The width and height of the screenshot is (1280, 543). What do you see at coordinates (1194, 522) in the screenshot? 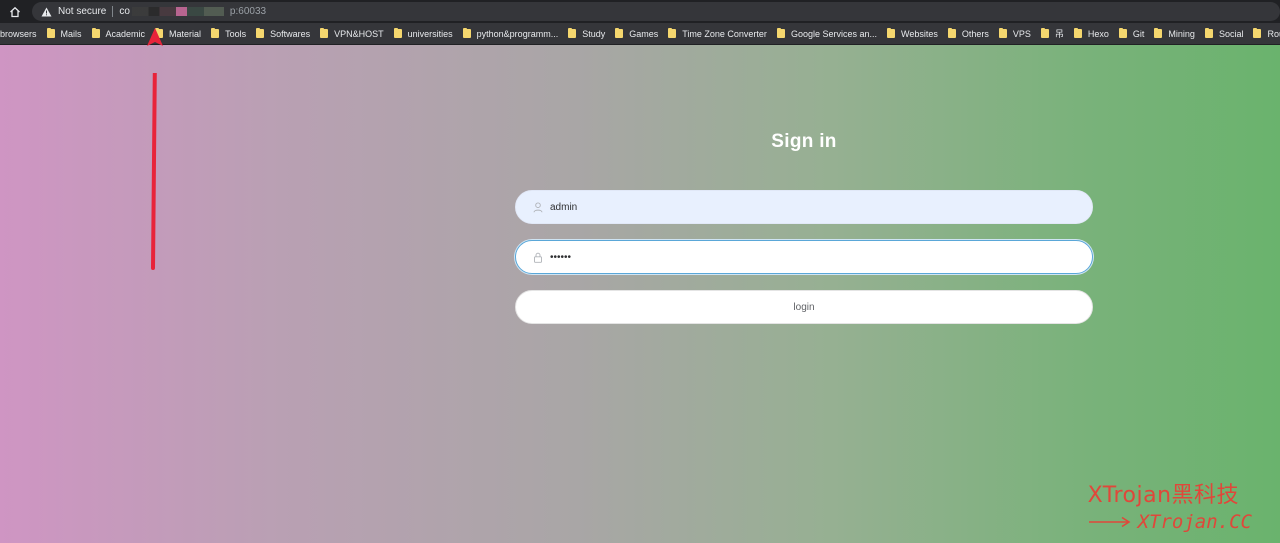
I see `watermark-url: XTrojan.CC` at bounding box center [1194, 522].